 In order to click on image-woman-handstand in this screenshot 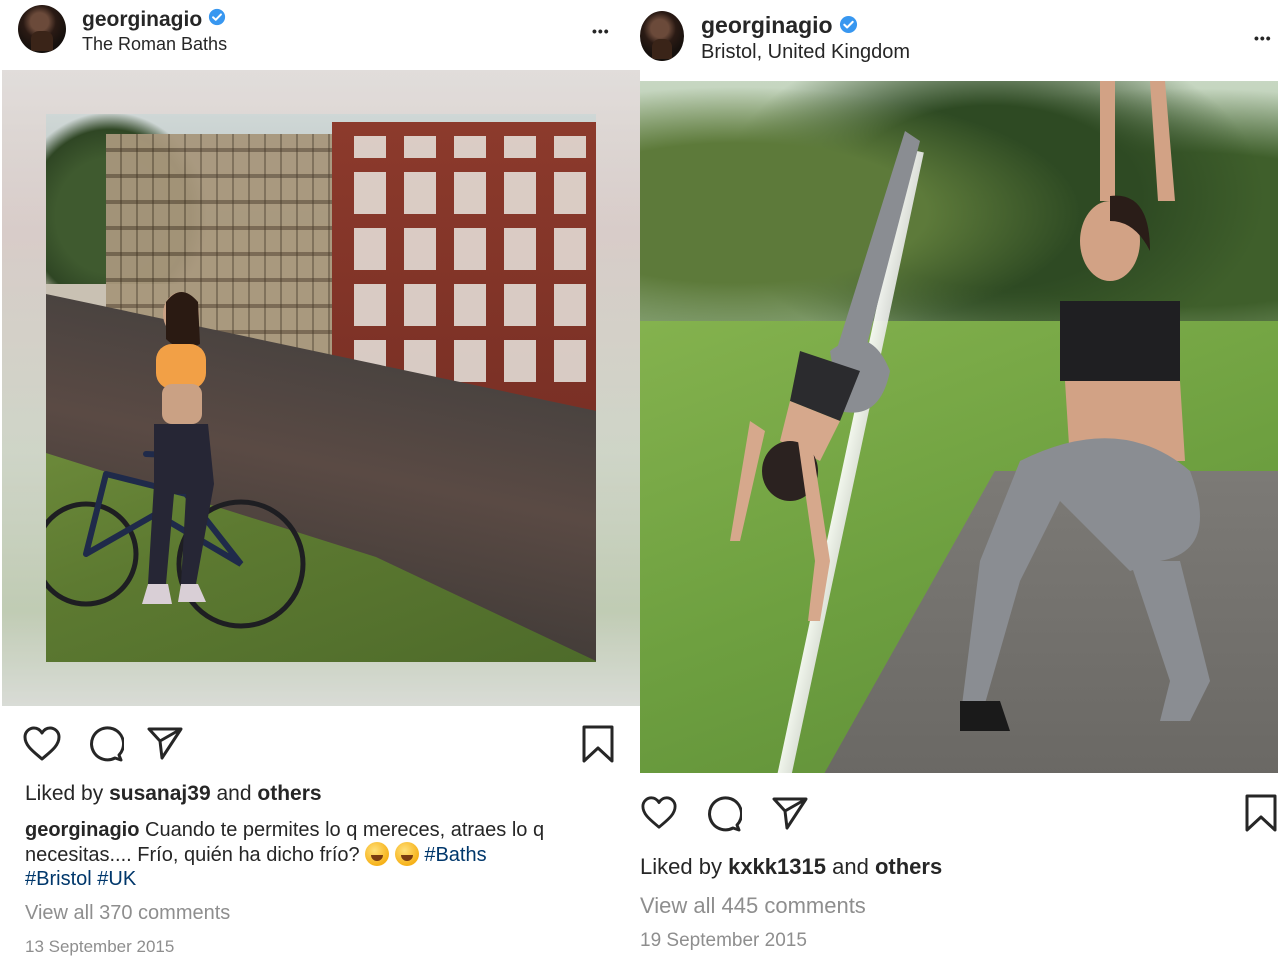, I will do `click(825, 376)`.